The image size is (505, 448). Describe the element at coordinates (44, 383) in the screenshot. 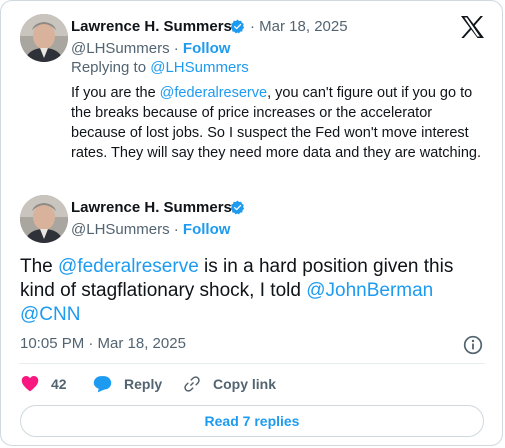

I see `like-button: 42` at that location.